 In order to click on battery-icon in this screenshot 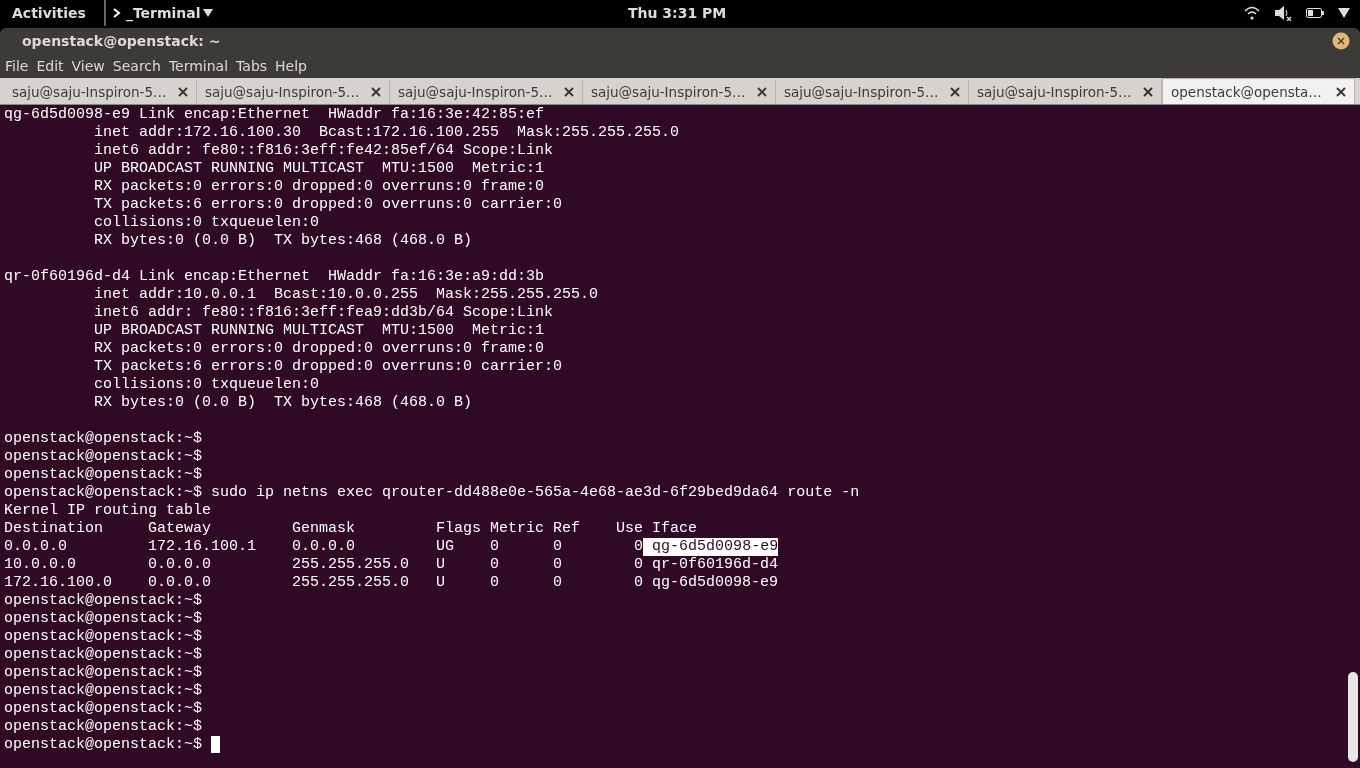, I will do `click(1315, 13)`.